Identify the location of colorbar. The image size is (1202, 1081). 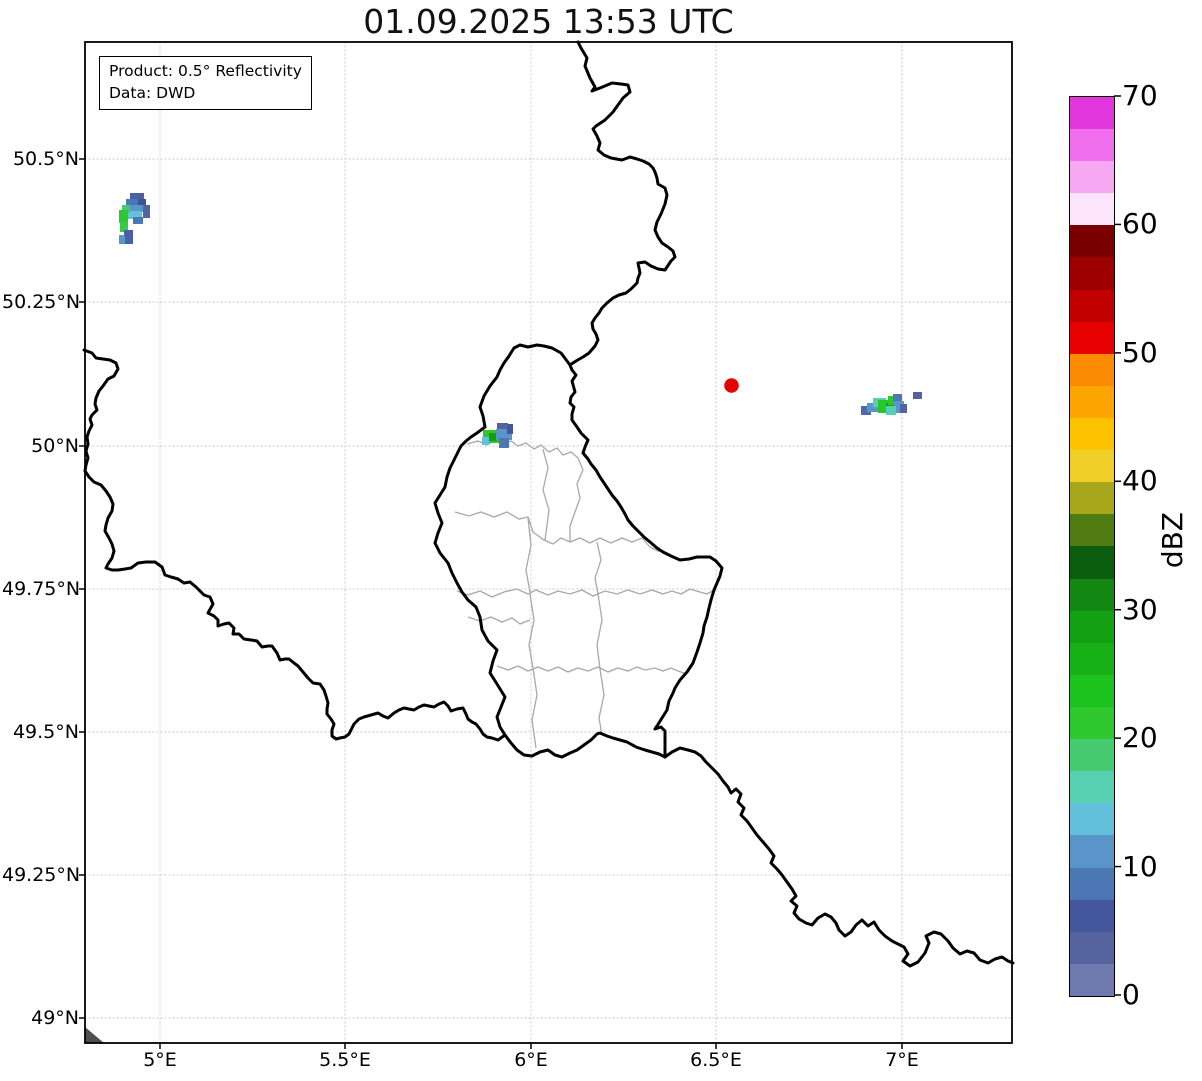
(1092, 546).